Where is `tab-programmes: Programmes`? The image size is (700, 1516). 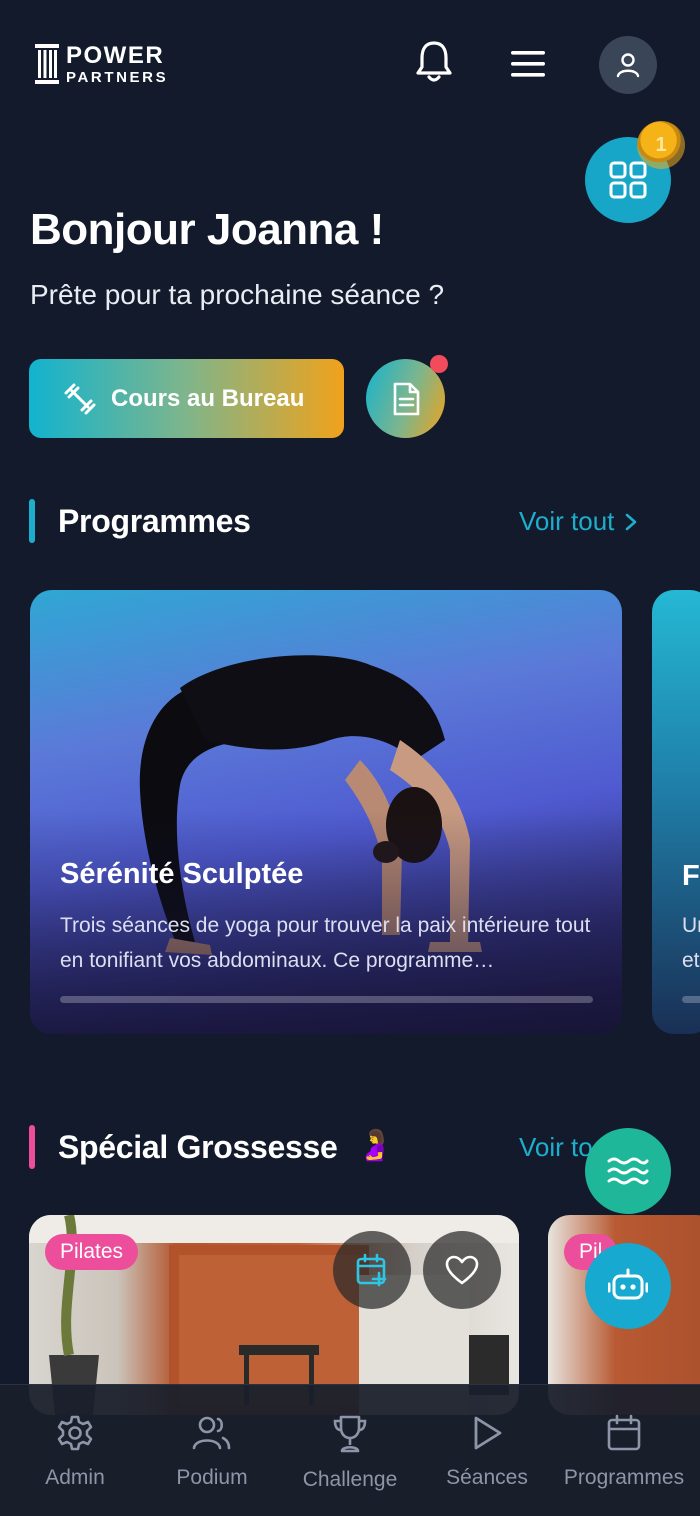 tab-programmes: Programmes is located at coordinates (624, 1450).